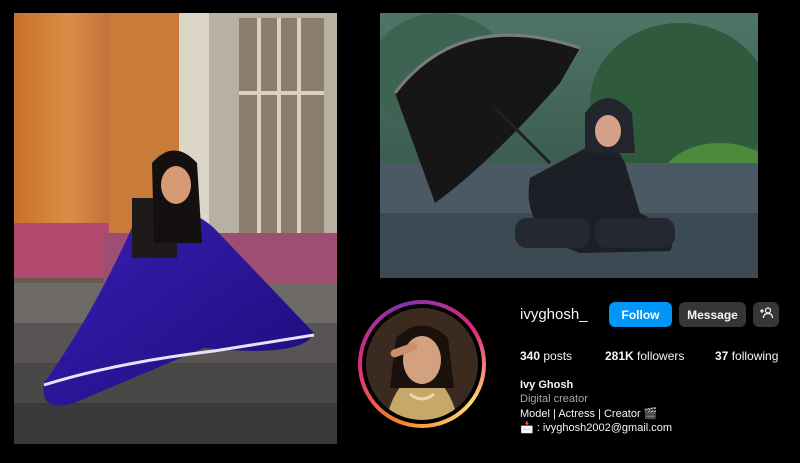 The height and width of the screenshot is (463, 800). I want to click on posts-count: 340 posts, so click(546, 356).